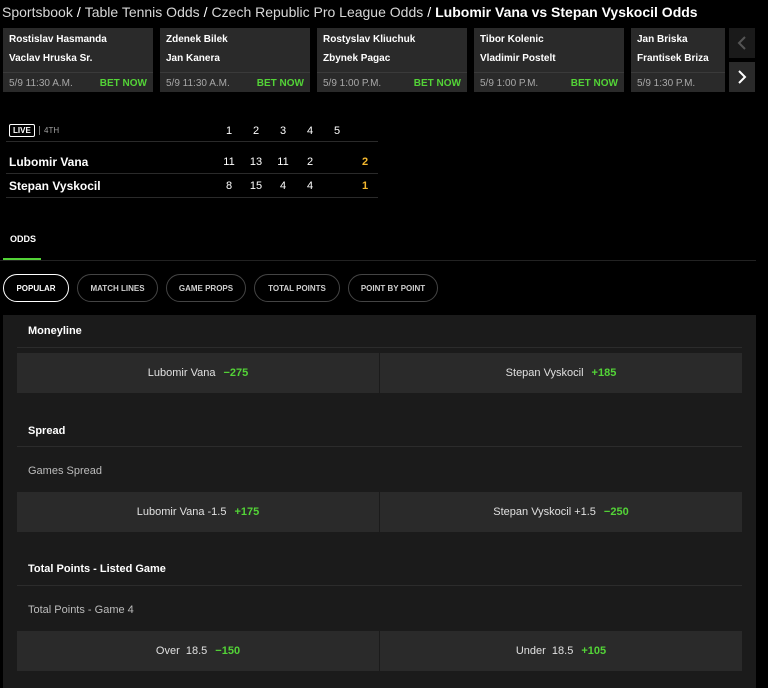 This screenshot has height=688, width=768. Describe the element at coordinates (365, 186) in the screenshot. I see `games-won-total: 1` at that location.